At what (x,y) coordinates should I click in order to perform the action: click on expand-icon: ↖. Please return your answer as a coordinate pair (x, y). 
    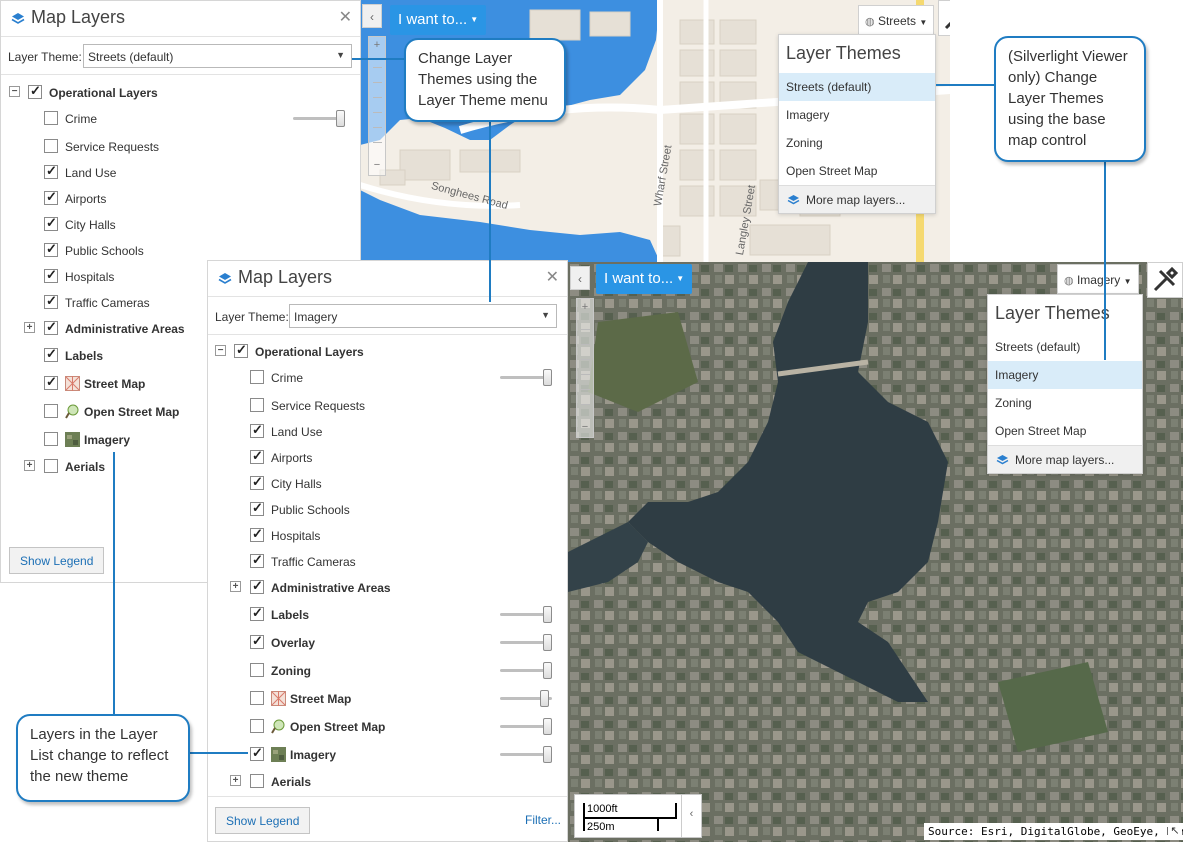
    Looking at the image, I should click on (1175, 832).